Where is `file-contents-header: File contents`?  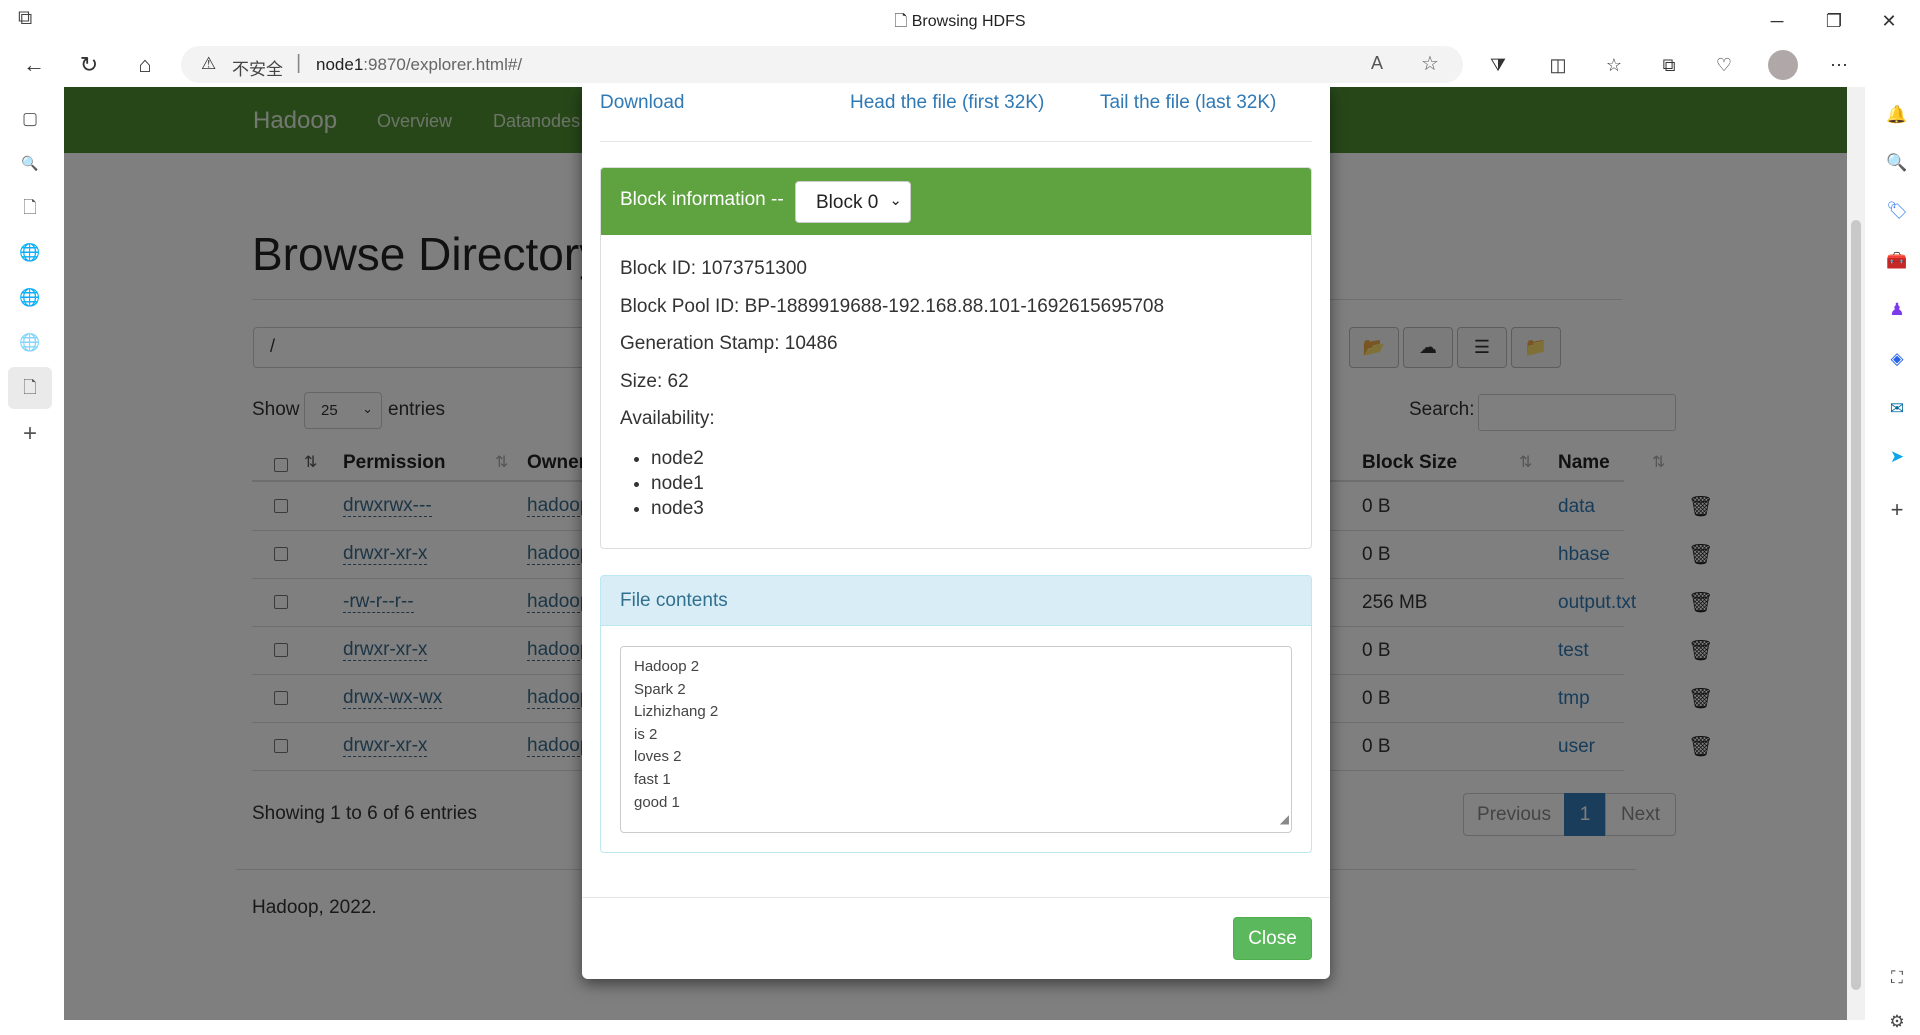 file-contents-header: File contents is located at coordinates (956, 601).